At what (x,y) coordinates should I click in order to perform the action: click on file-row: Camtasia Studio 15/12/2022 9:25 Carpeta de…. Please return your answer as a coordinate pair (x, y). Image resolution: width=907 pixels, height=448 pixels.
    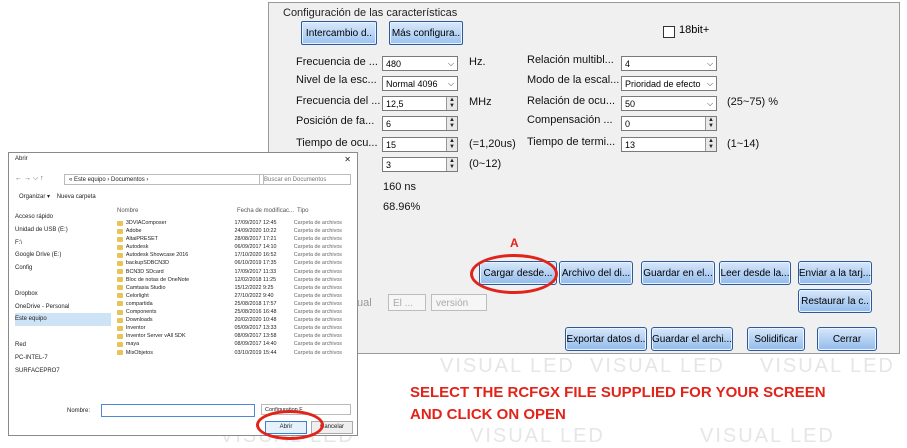
    Looking at the image, I should click on (235, 288).